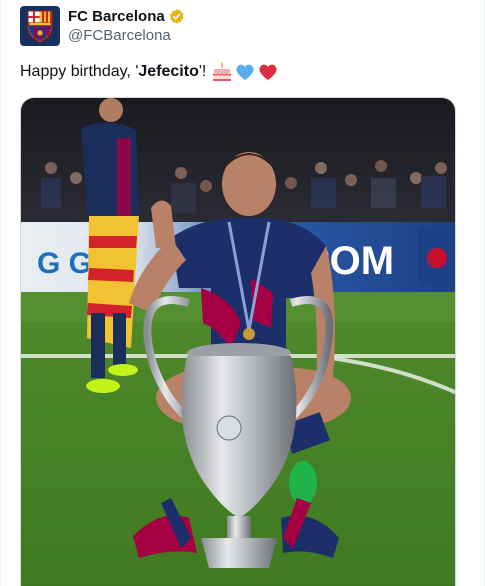 The height and width of the screenshot is (586, 485). Describe the element at coordinates (245, 72) in the screenshot. I see `blue-heart-icon` at that location.